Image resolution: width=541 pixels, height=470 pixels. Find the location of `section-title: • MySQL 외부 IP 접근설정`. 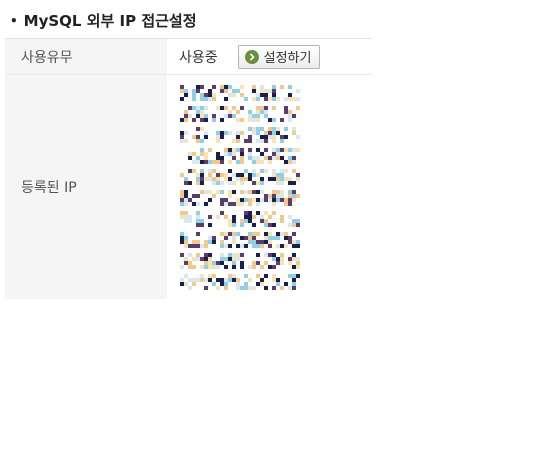

section-title: • MySQL 외부 IP 접근설정 is located at coordinates (103, 20).